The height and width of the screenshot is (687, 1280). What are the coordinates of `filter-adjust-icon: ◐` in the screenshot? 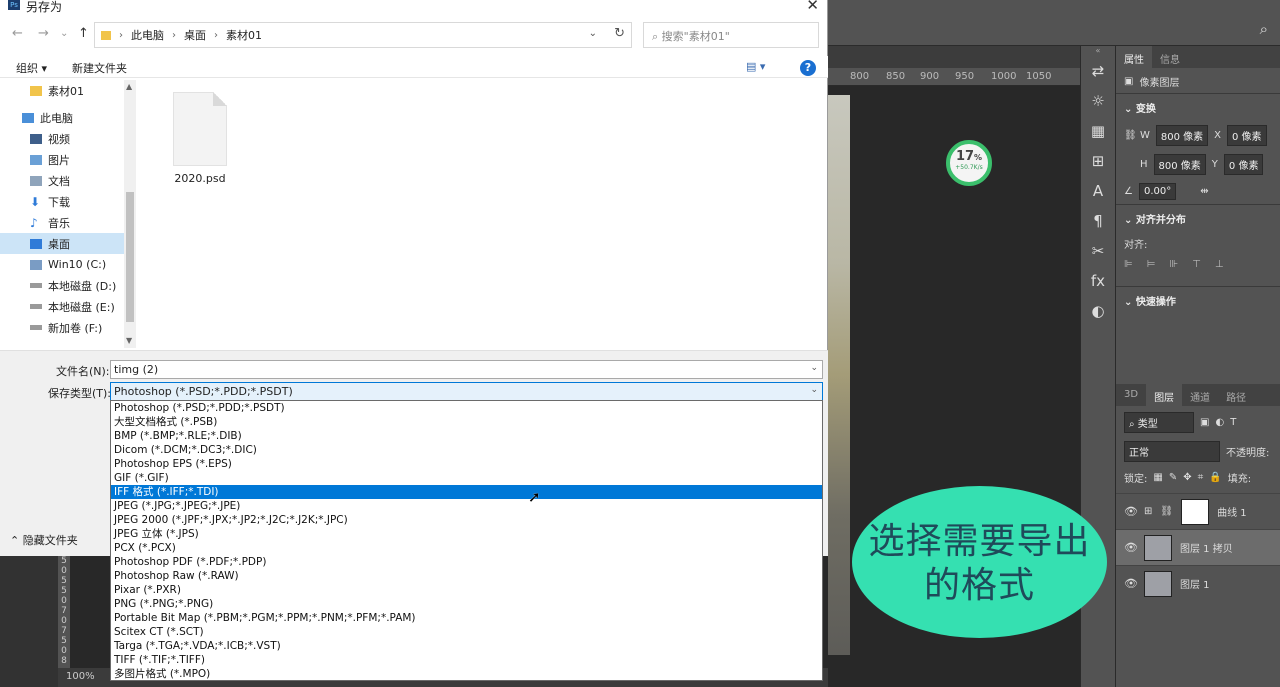 It's located at (1219, 422).